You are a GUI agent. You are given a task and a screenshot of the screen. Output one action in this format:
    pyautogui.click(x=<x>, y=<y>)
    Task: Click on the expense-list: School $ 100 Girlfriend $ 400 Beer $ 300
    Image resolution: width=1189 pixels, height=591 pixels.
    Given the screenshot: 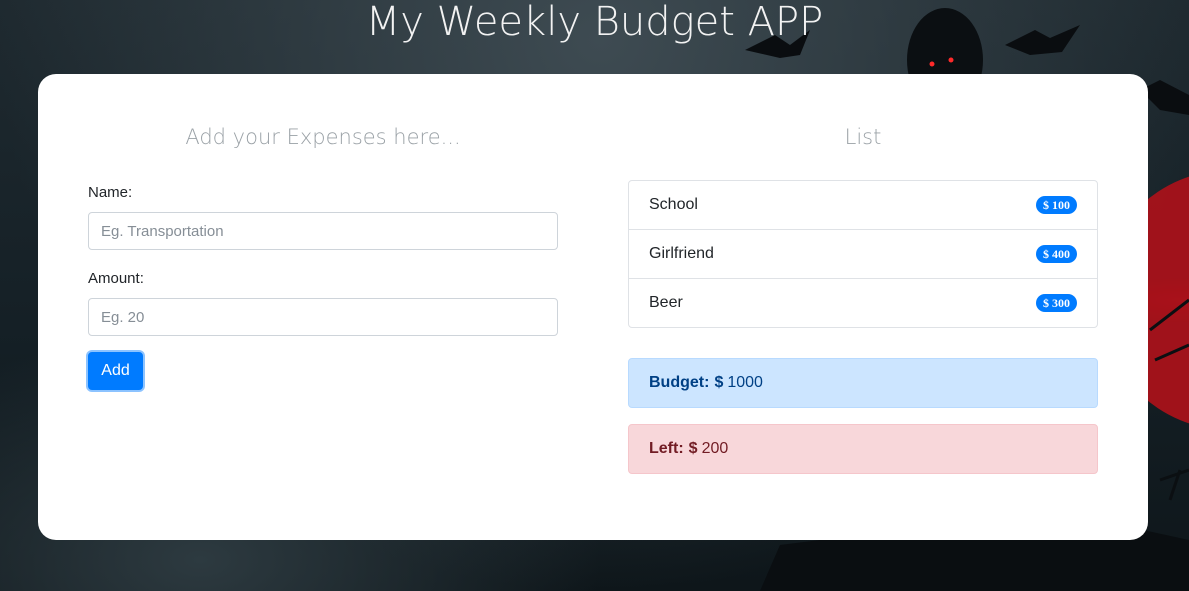 What is the action you would take?
    pyautogui.click(x=863, y=254)
    